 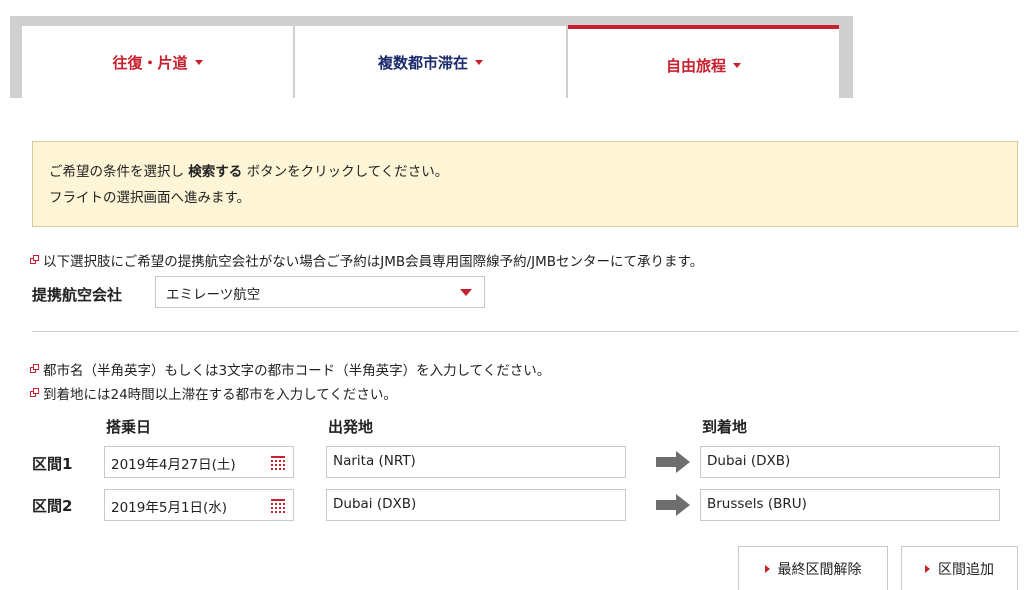 I want to click on segment-1-date-field: 2019年4月27日(土), so click(x=199, y=462).